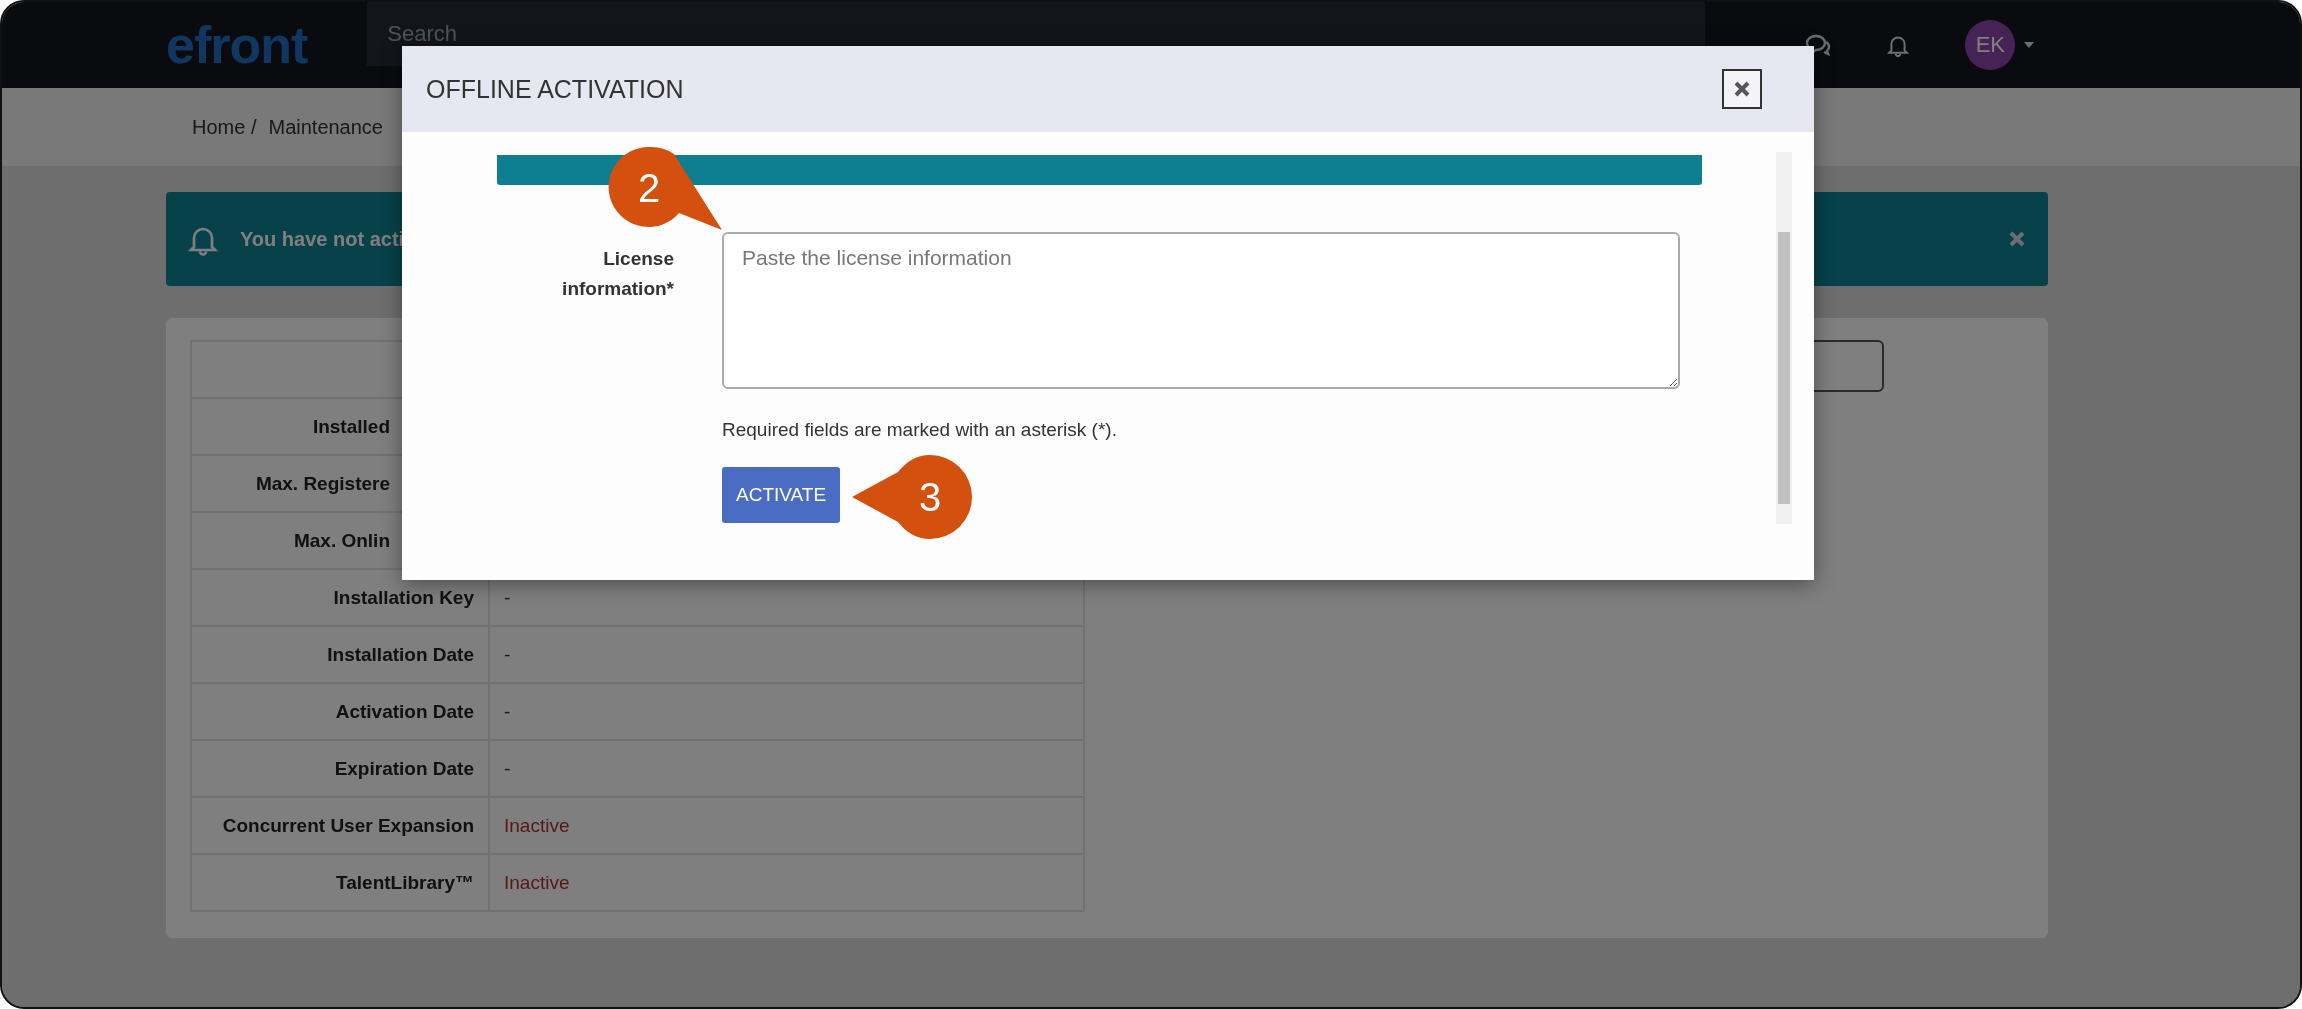 Image resolution: width=2302 pixels, height=1009 pixels. What do you see at coordinates (1818, 45) in the screenshot?
I see `chat-icon` at bounding box center [1818, 45].